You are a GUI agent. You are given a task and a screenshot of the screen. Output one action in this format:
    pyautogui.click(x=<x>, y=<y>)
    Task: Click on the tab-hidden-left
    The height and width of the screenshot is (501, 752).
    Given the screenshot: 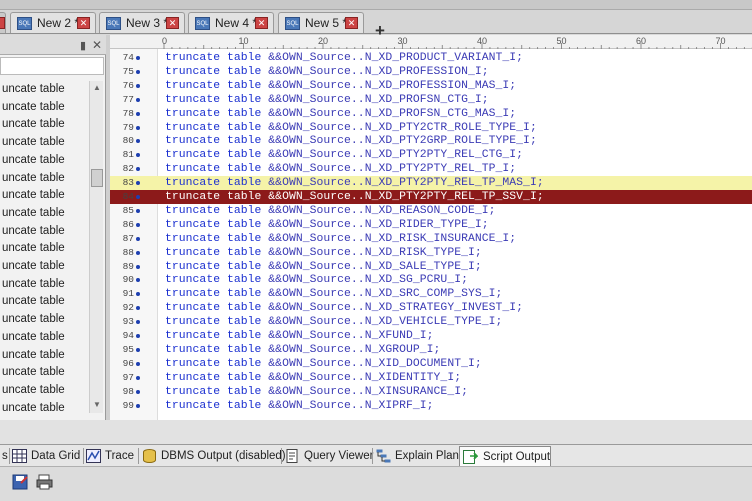 What is the action you would take?
    pyautogui.click(x=3, y=22)
    